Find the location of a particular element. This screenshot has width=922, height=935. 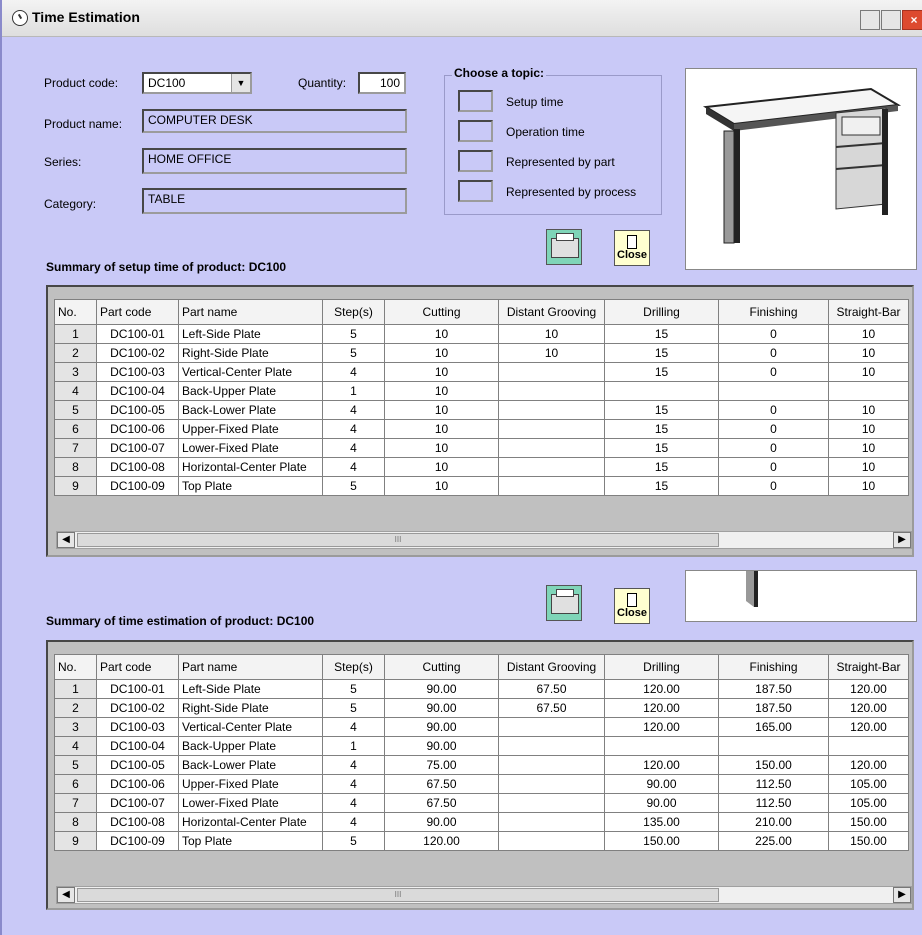

table-row: 2 DC100-02 Right-Side Plate 5 10 10 15 0 10 is located at coordinates (481, 353).